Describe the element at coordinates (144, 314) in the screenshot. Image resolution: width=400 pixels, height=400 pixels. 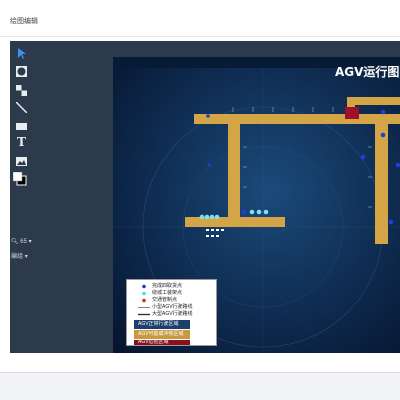
I see `thick-line-icon` at that location.